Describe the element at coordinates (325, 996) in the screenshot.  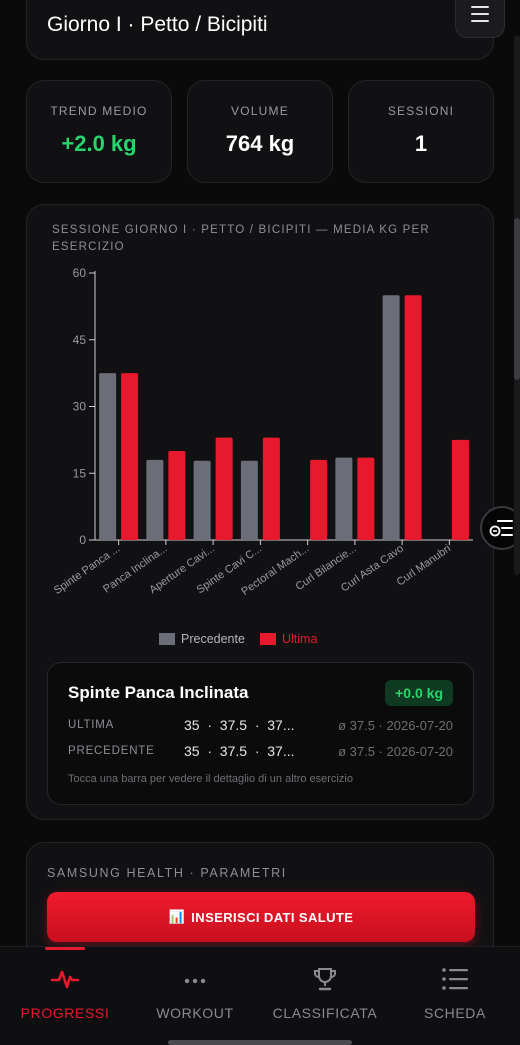
I see `nav-item-classificata: CLASSIFICATA` at that location.